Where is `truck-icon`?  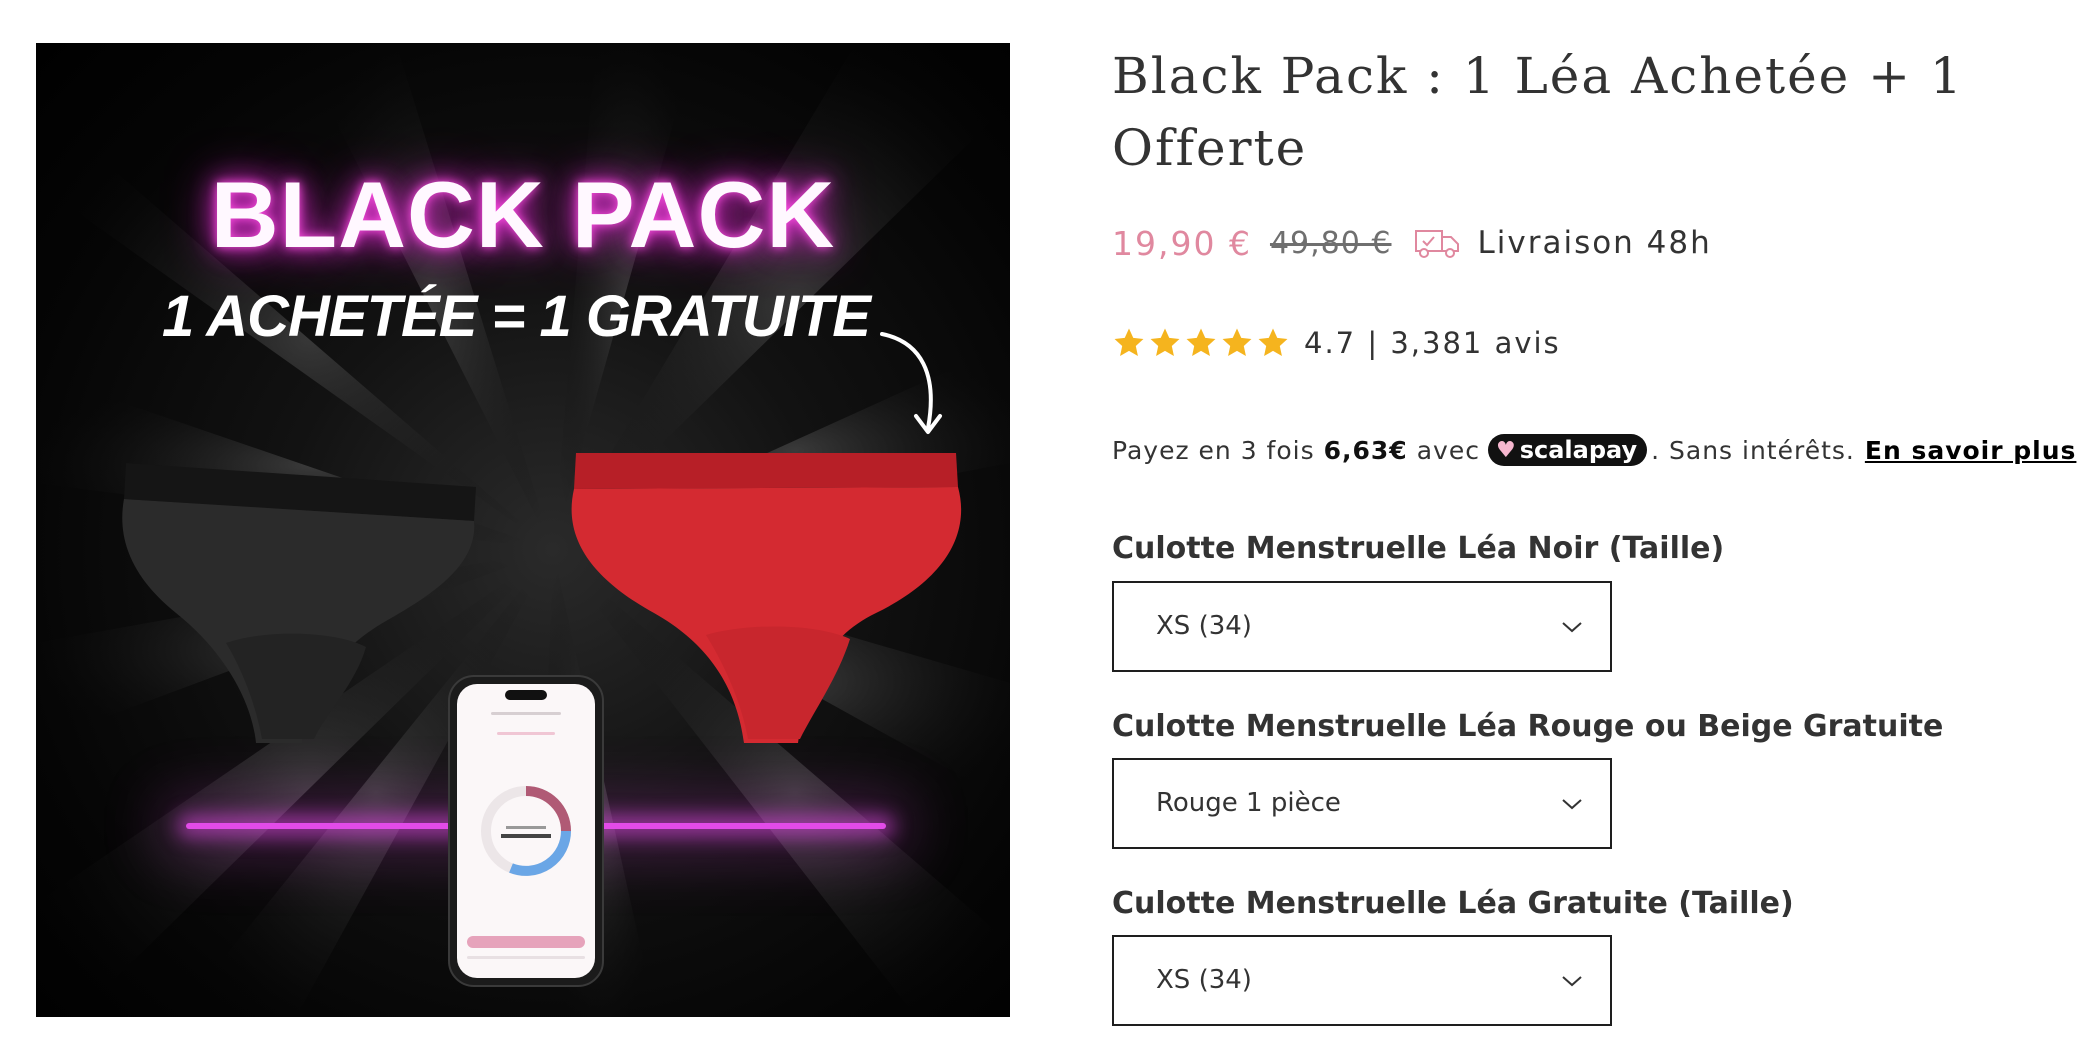
truck-icon is located at coordinates (1437, 244).